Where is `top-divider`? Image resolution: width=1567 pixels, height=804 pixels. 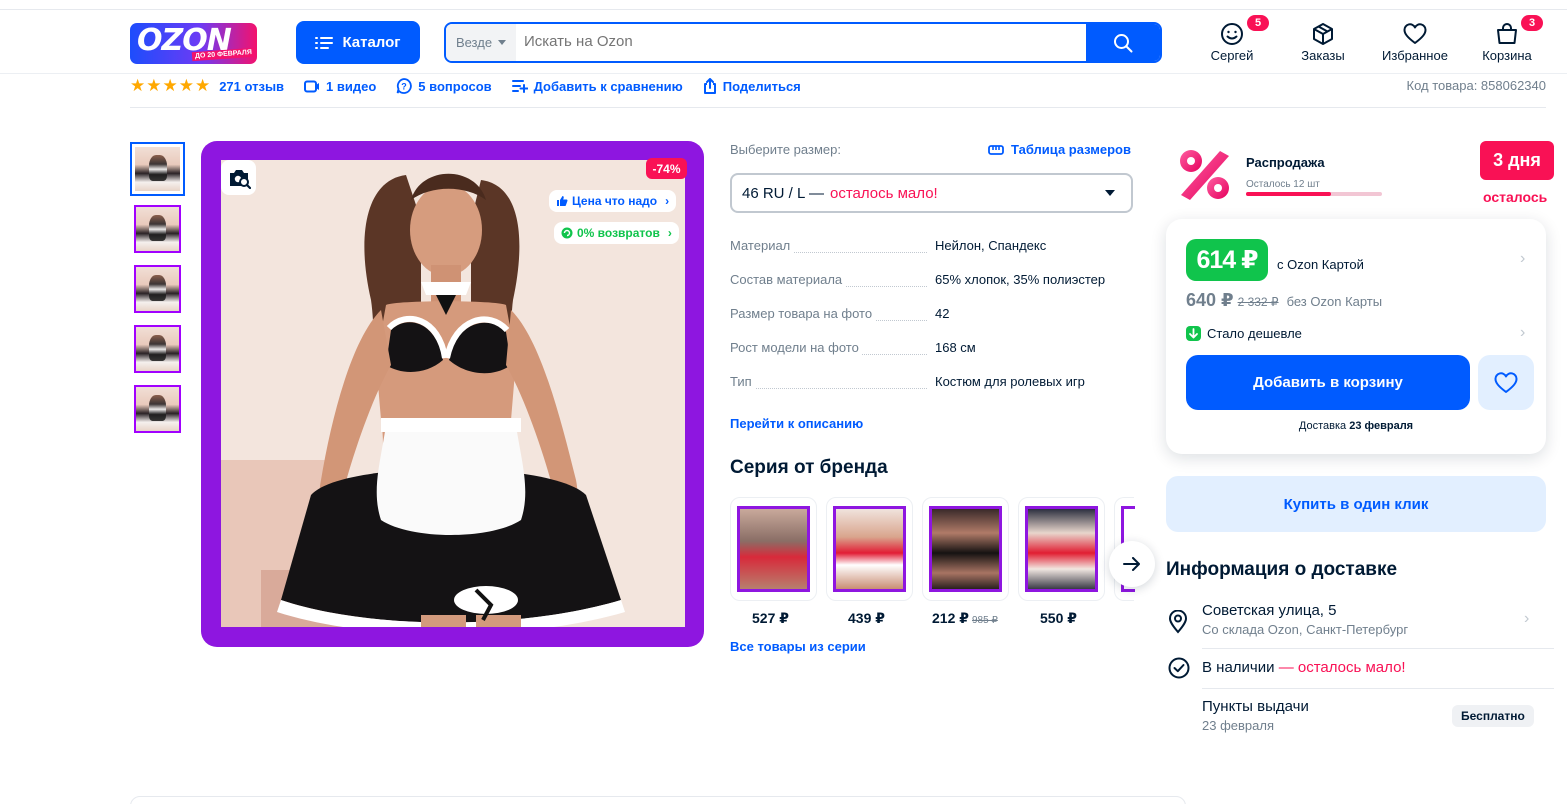 top-divider is located at coordinates (783, 9).